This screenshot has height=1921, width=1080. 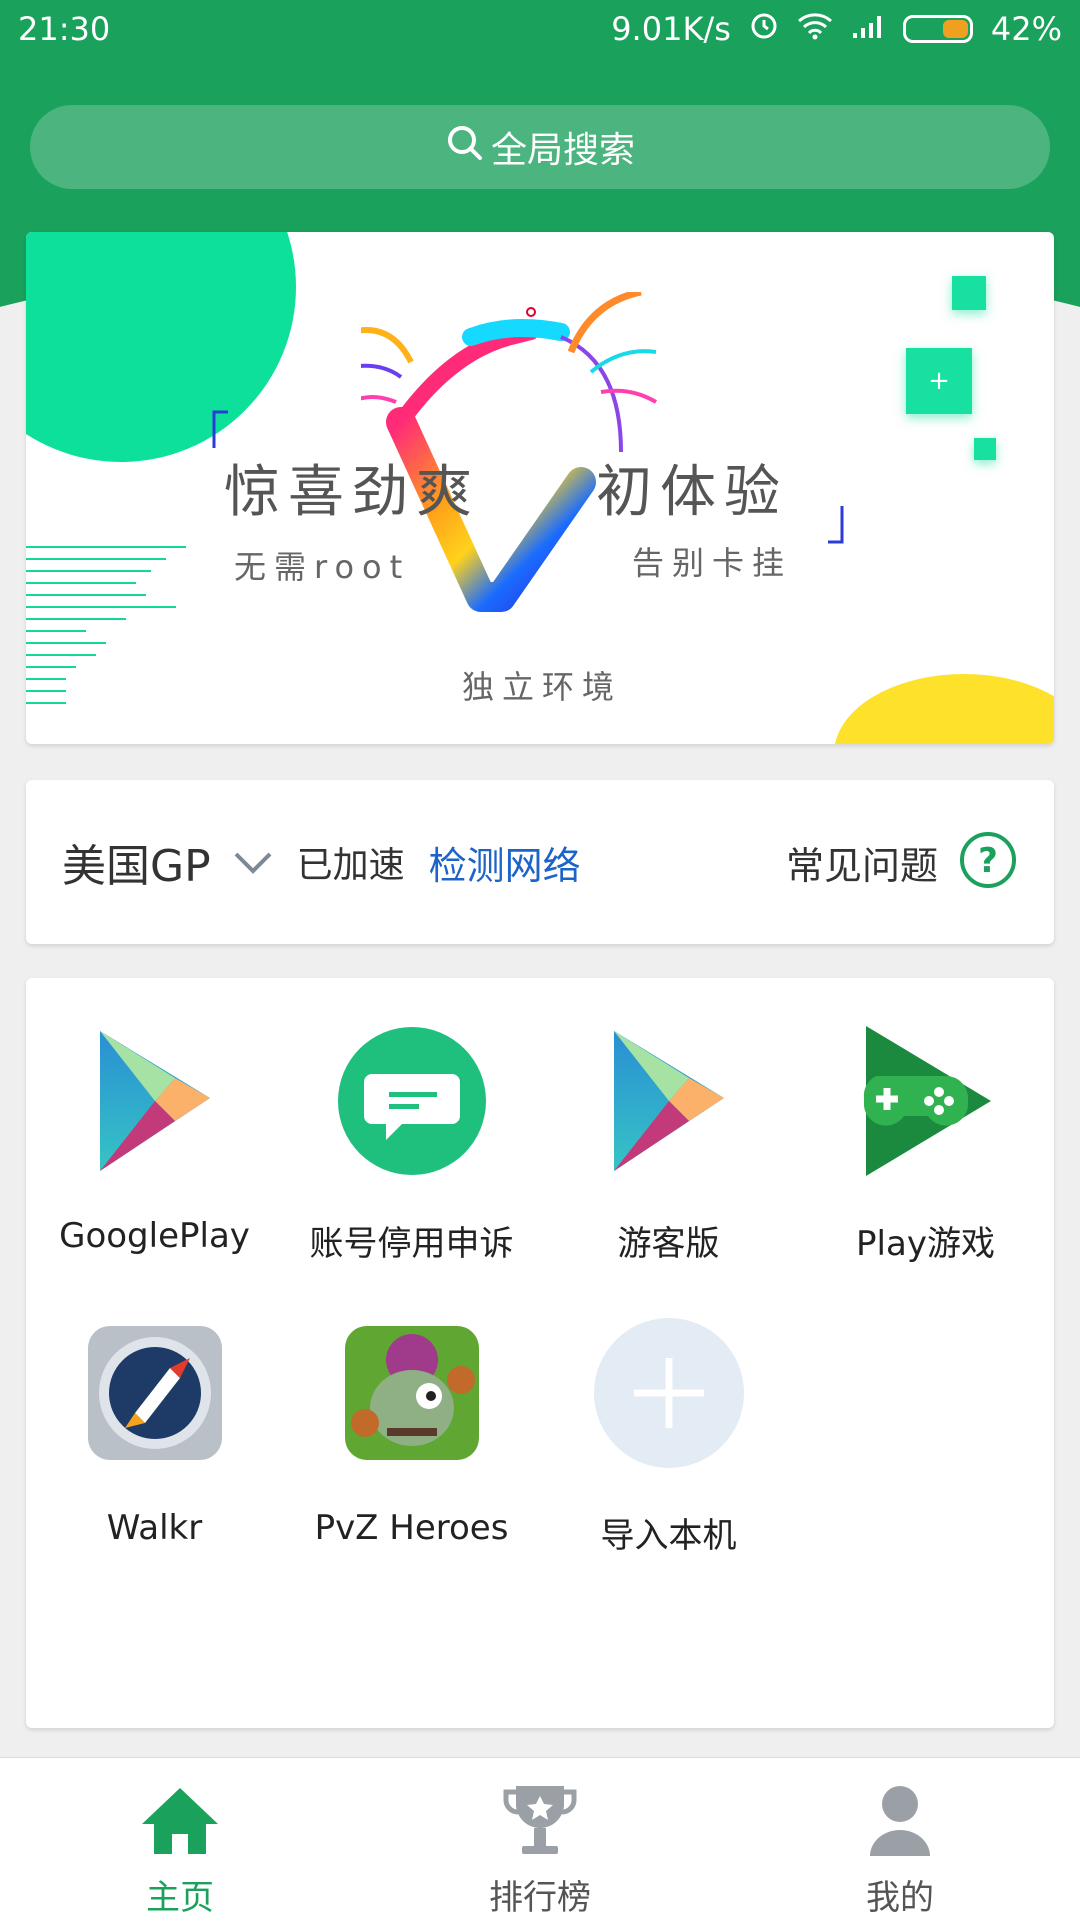 I want to click on trophy-icon, so click(x=540, y=1820).